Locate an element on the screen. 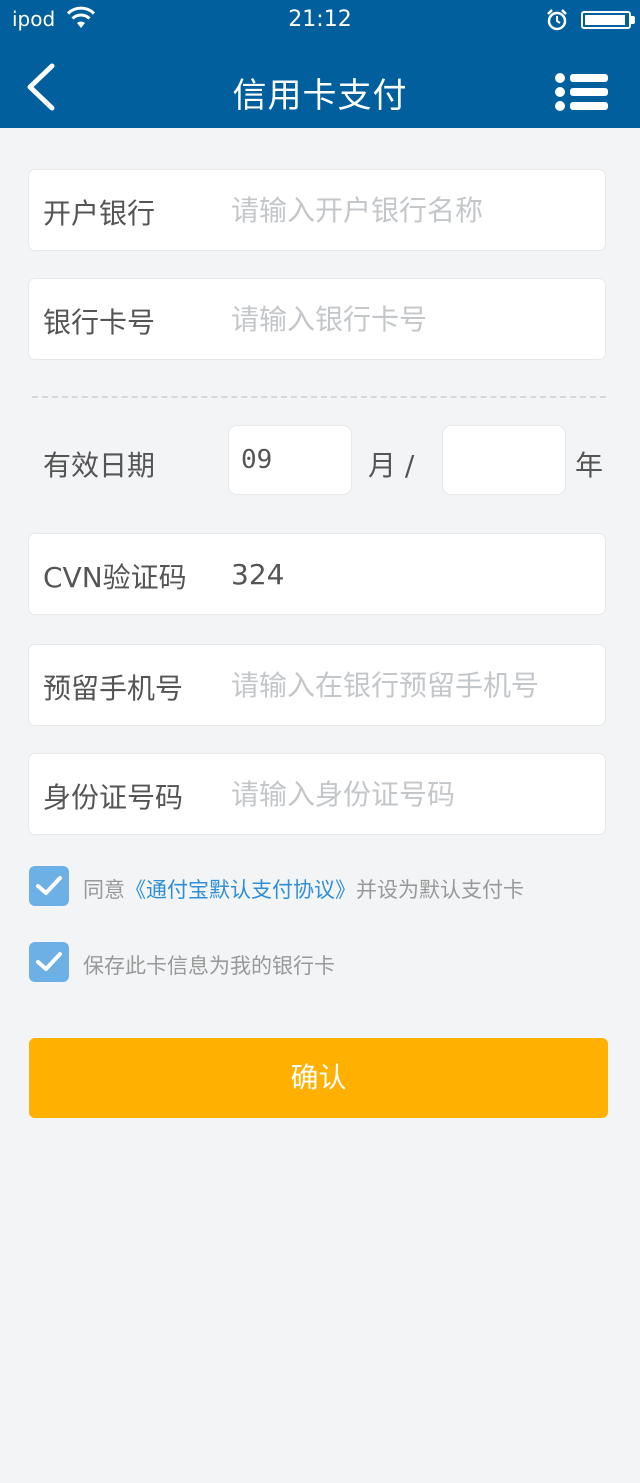  status-bar: ipod 21:12 is located at coordinates (320, 21).